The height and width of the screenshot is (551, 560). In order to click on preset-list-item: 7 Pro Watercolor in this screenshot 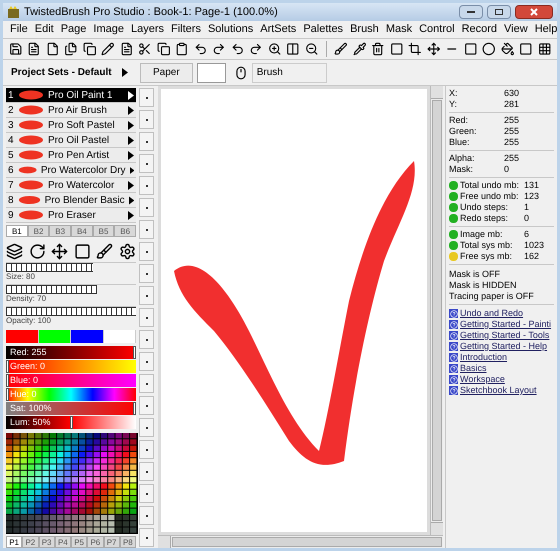, I will do `click(71, 185)`.